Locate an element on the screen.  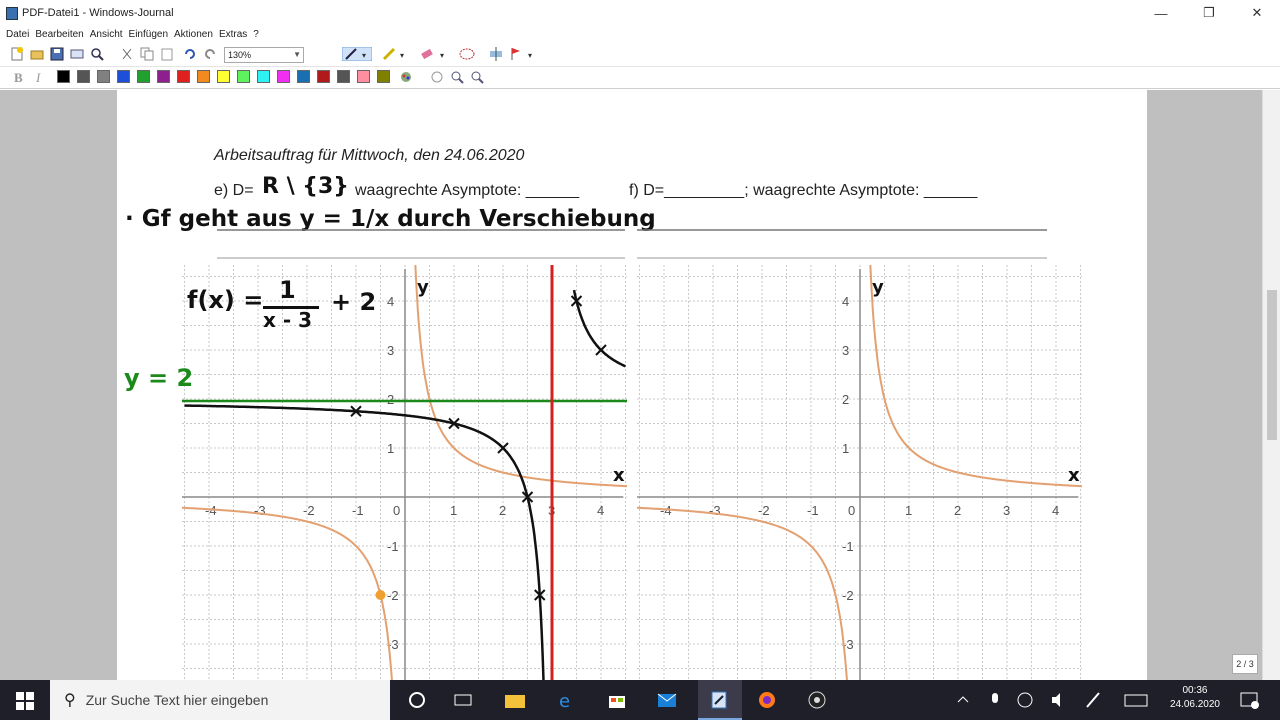
mail-icon is located at coordinates (667, 700).